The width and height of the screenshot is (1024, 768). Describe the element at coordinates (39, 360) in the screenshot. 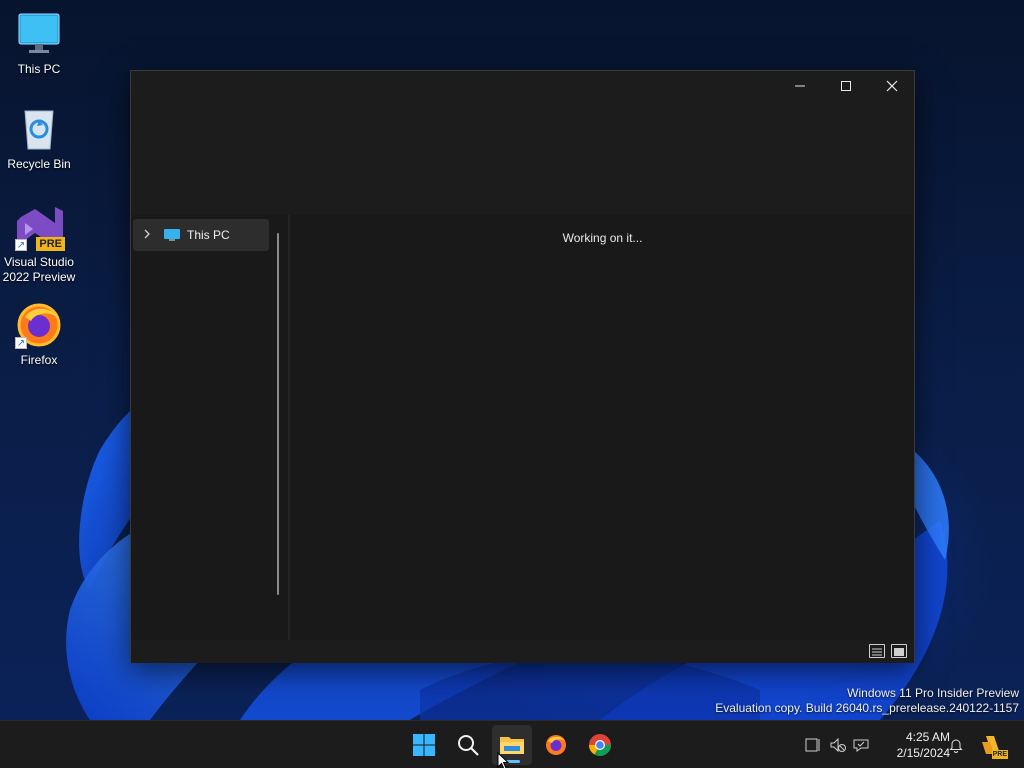

I see `desktop-icon-label: Firefox` at that location.